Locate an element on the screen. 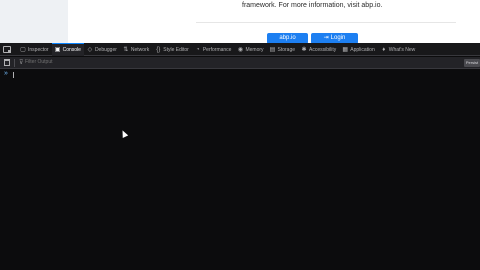 The width and height of the screenshot is (480, 270). tab-label: Console is located at coordinates (71, 50).